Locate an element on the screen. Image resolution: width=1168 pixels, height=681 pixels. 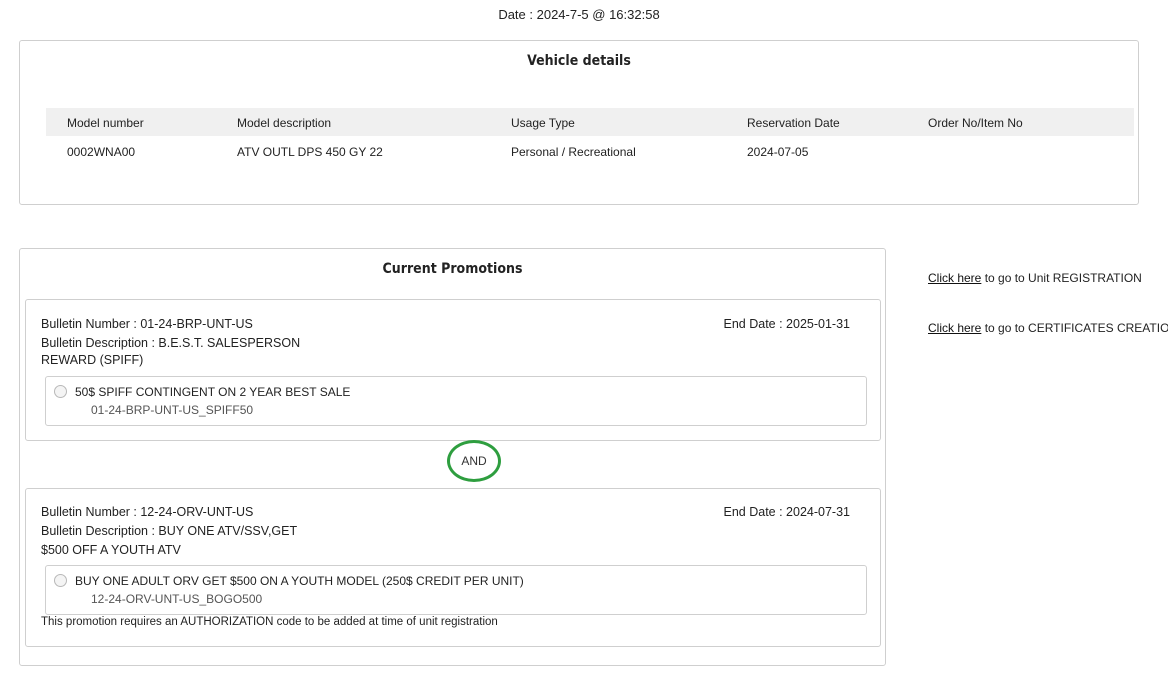
bulletin-end-date: End Date : 2025-01-31 is located at coordinates (786, 324).